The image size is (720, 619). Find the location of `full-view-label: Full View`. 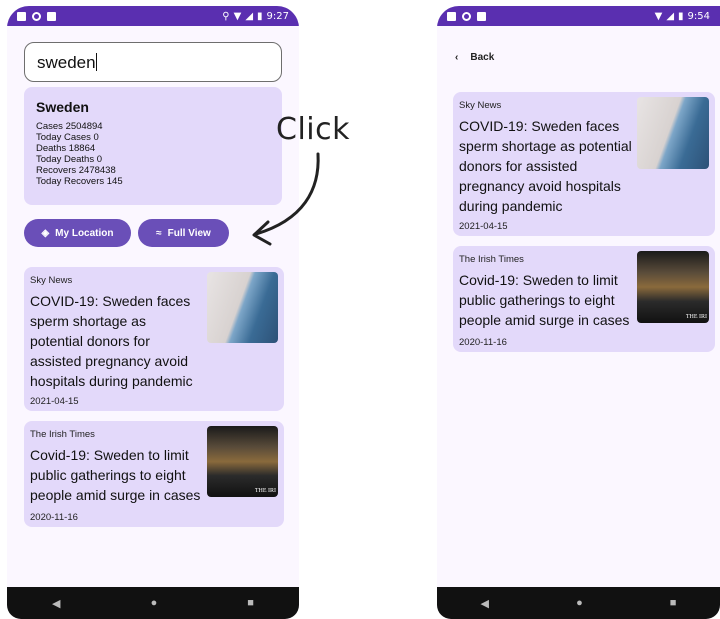

full-view-label: Full View is located at coordinates (189, 233).